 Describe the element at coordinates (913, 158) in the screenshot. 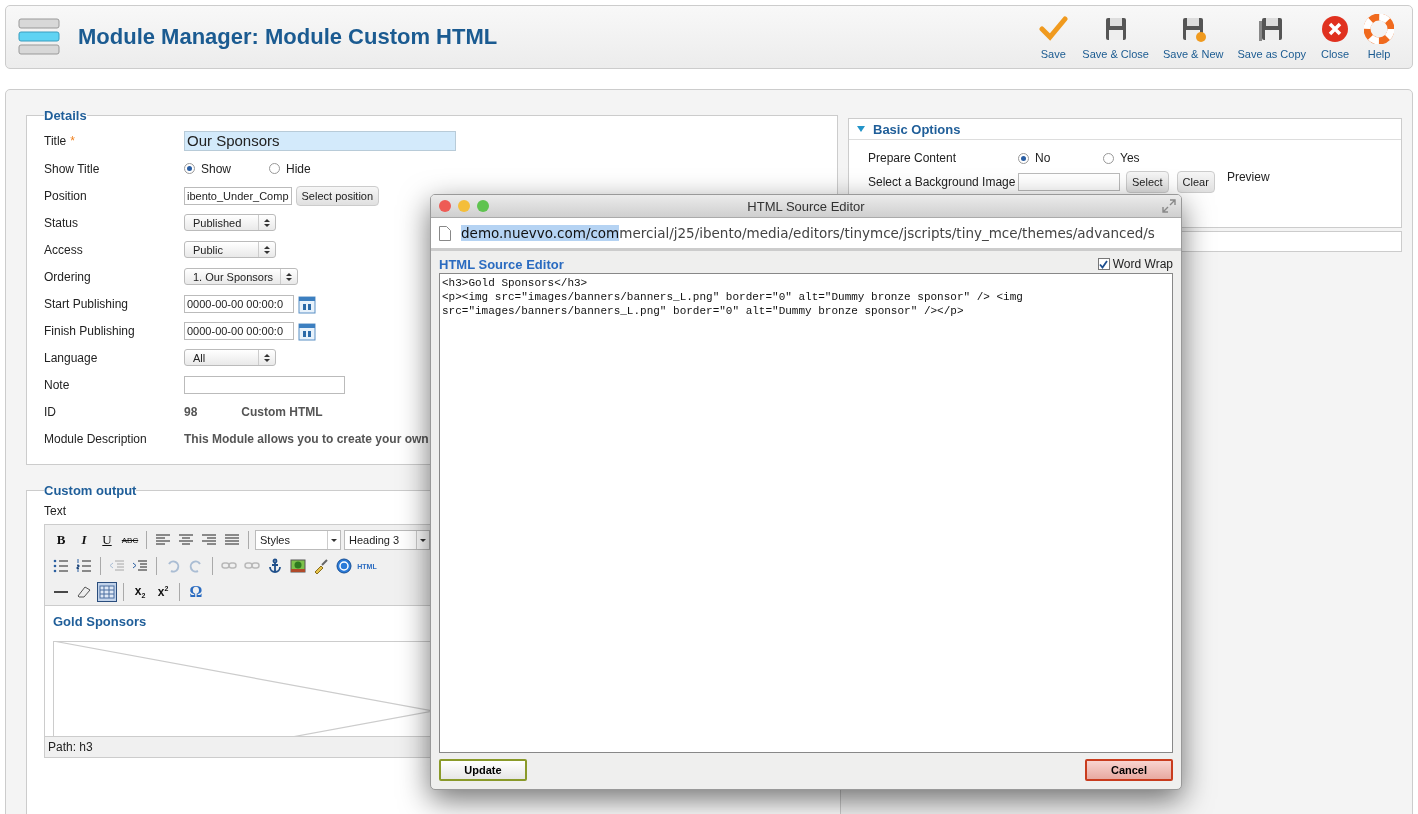

I see `field-label: Prepare Content` at that location.